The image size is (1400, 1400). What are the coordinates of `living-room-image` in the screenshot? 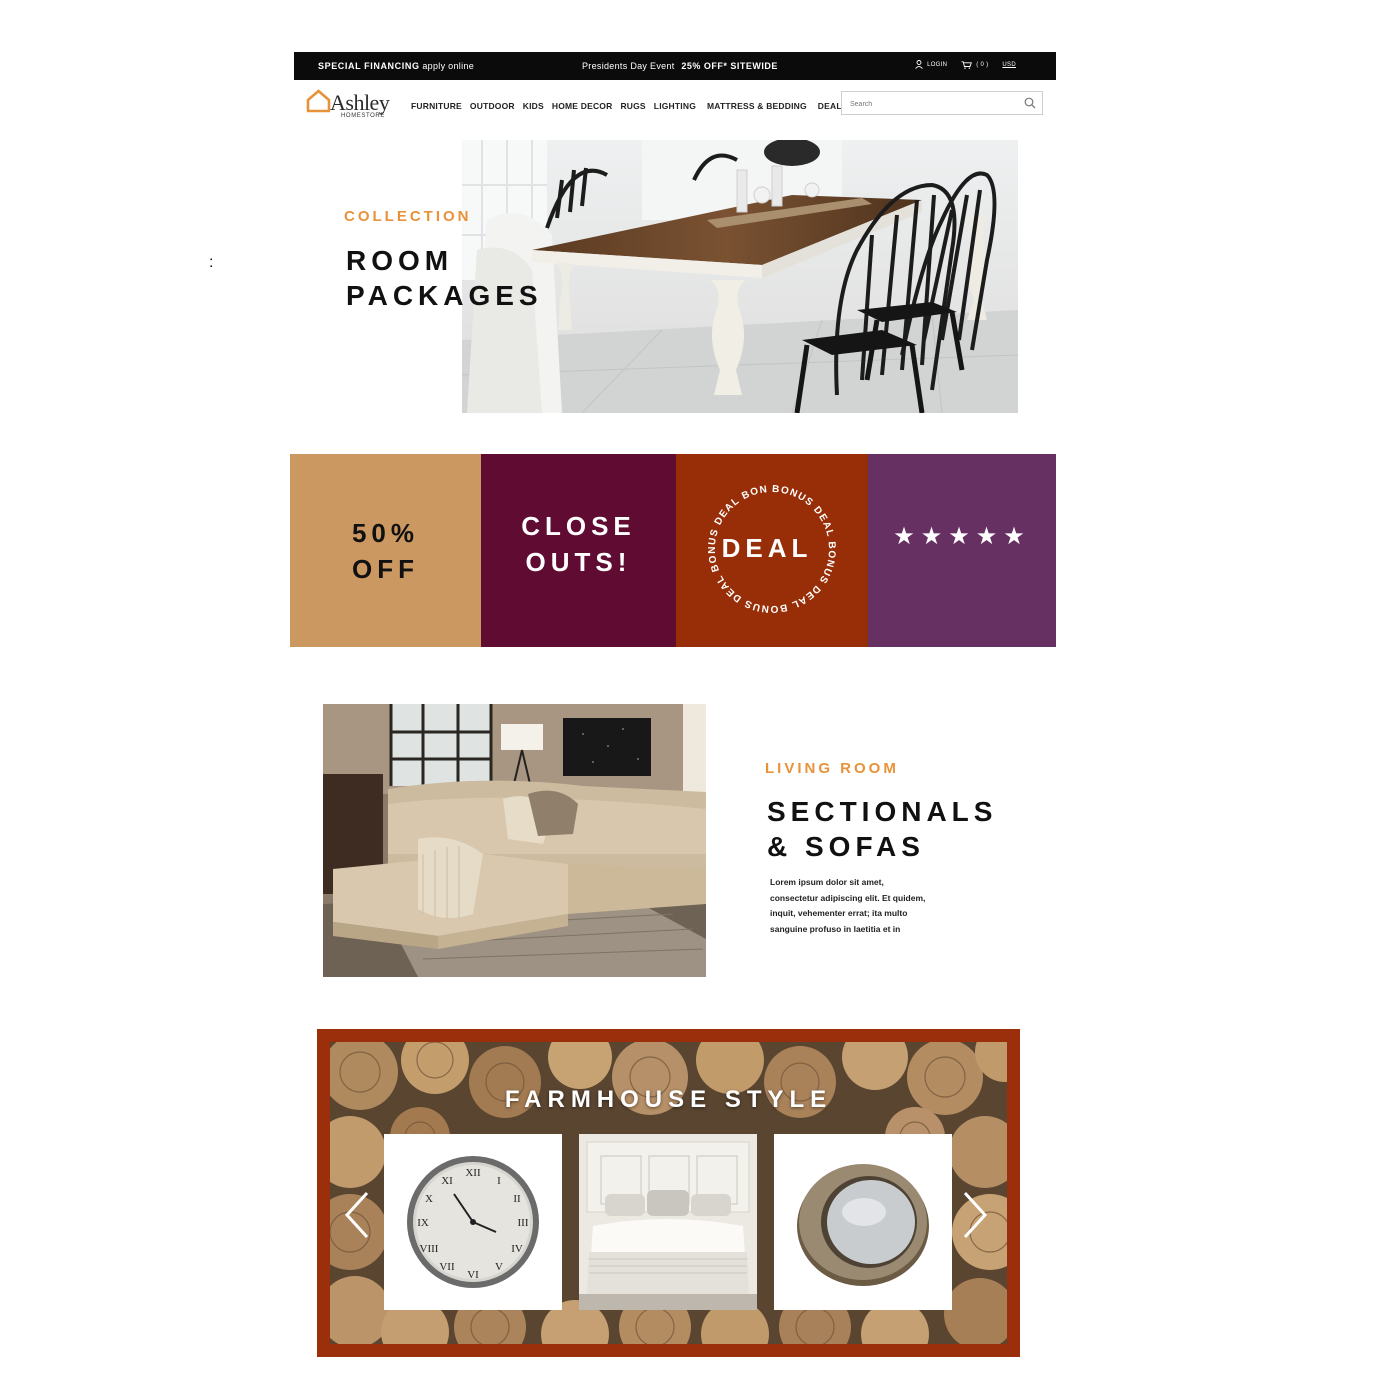 It's located at (514, 840).